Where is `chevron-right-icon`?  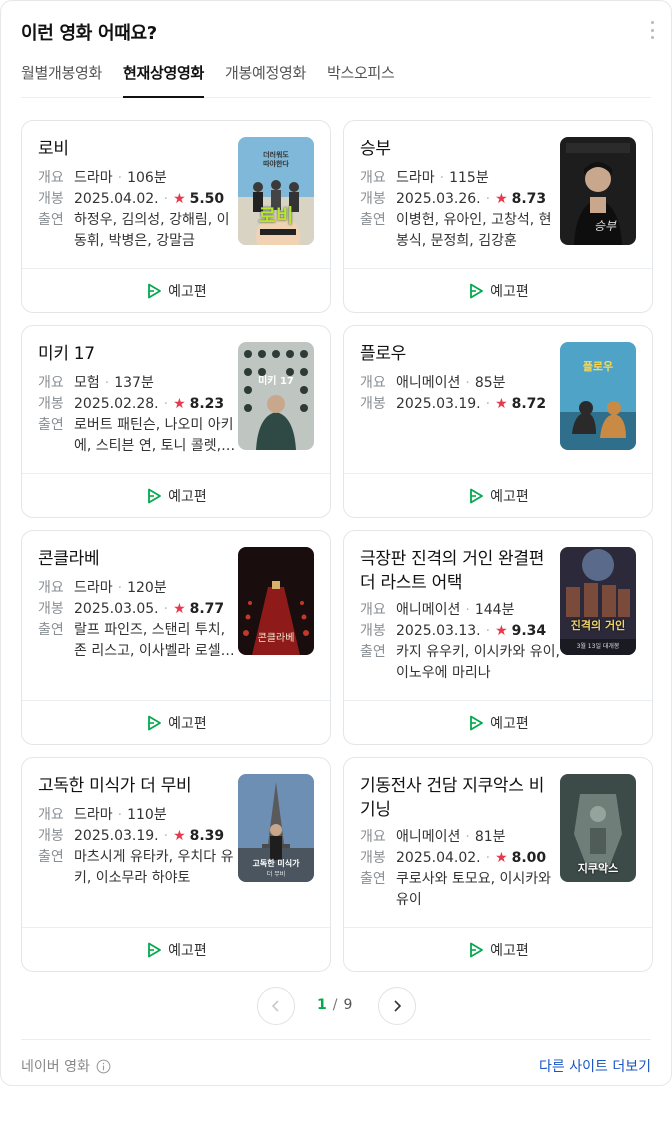
chevron-right-icon is located at coordinates (398, 1006).